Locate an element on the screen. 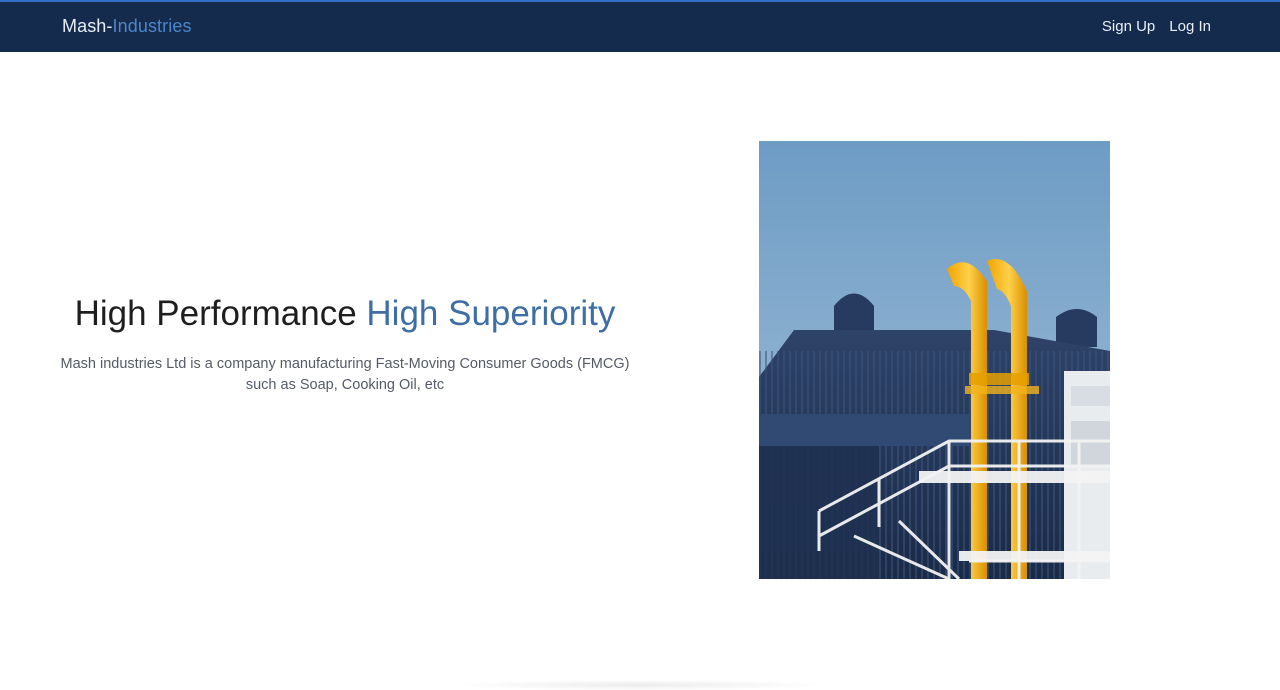  hero-title-accent: High Superiority is located at coordinates (491, 313).